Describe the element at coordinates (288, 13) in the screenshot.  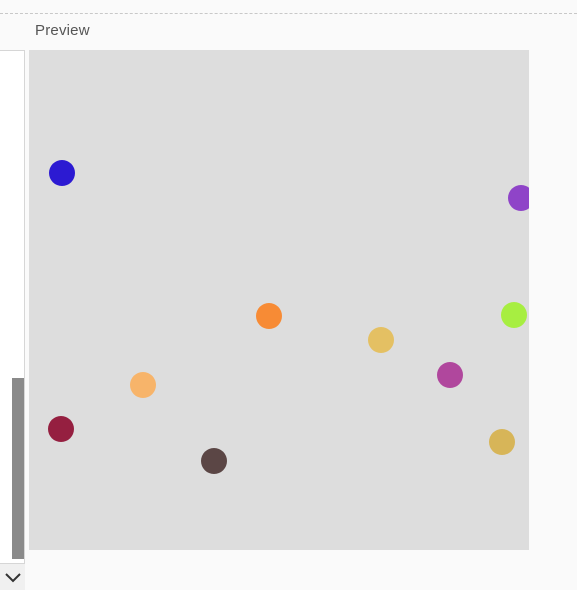
I see `top-divider` at that location.